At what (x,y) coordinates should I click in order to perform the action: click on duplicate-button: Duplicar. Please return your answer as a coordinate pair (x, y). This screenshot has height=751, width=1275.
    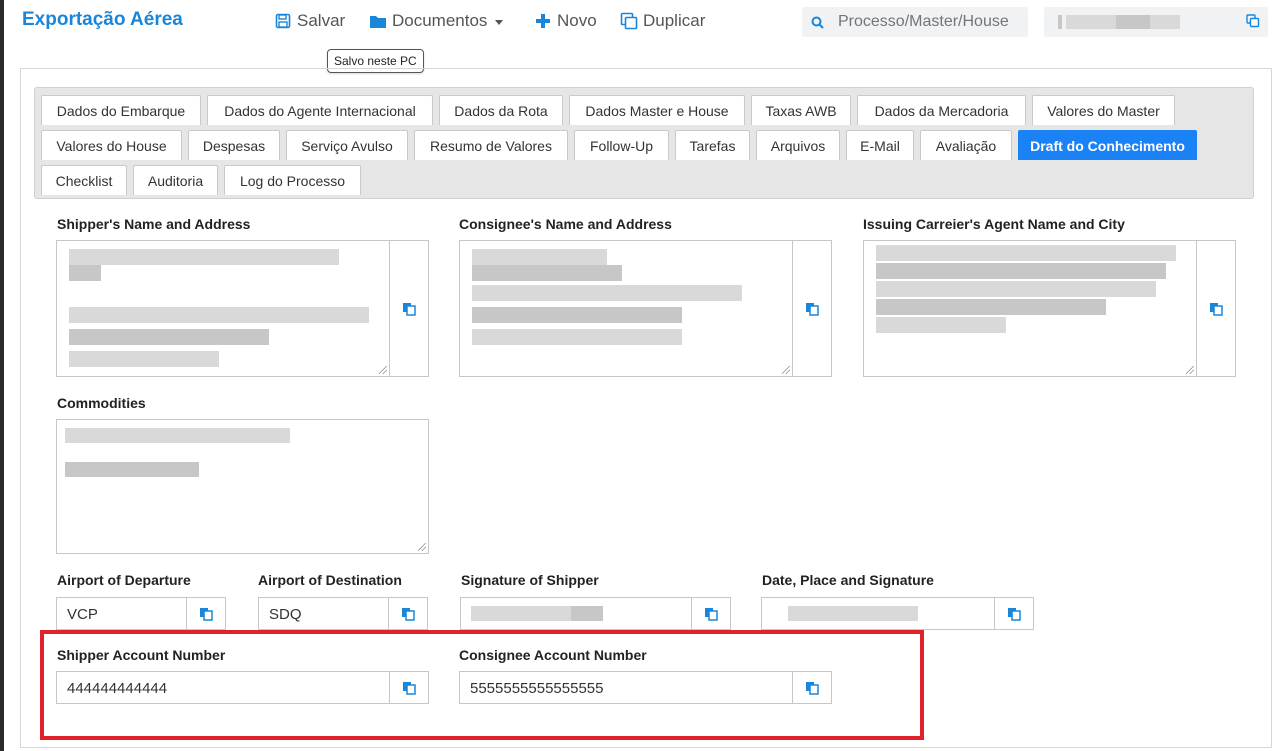
    Looking at the image, I should click on (662, 21).